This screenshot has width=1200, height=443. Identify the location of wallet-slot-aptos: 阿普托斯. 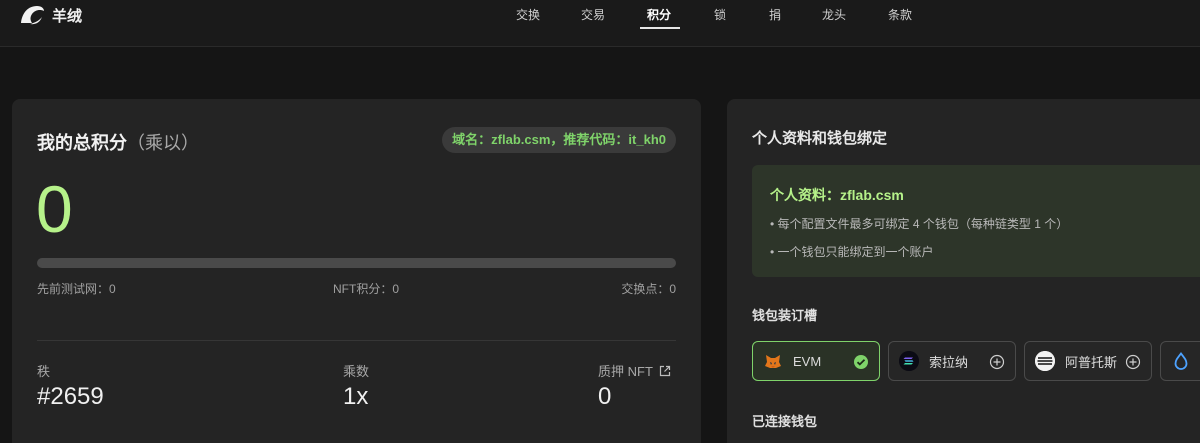
(1088, 361).